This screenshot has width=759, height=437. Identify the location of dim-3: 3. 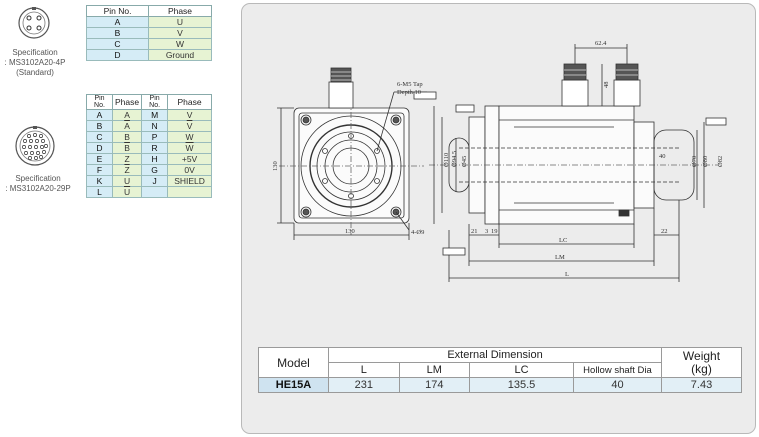
(486, 231).